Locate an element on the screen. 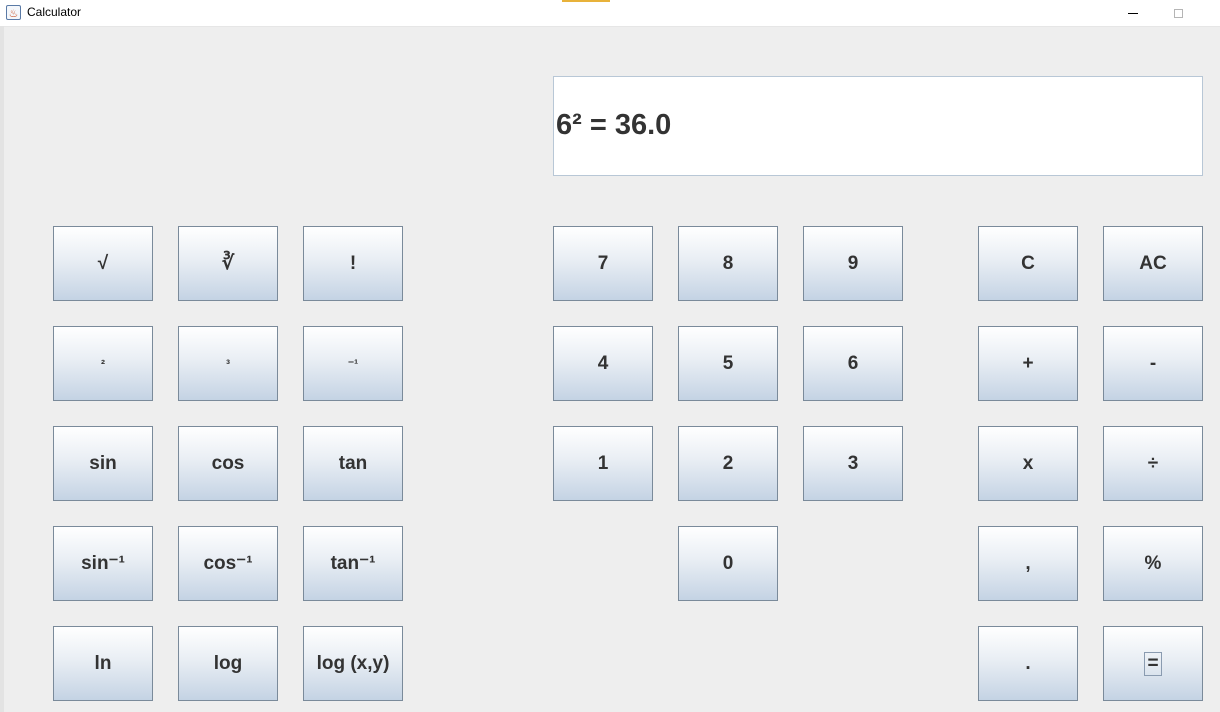 This screenshot has width=1220, height=712. percent-label: % is located at coordinates (1153, 563).